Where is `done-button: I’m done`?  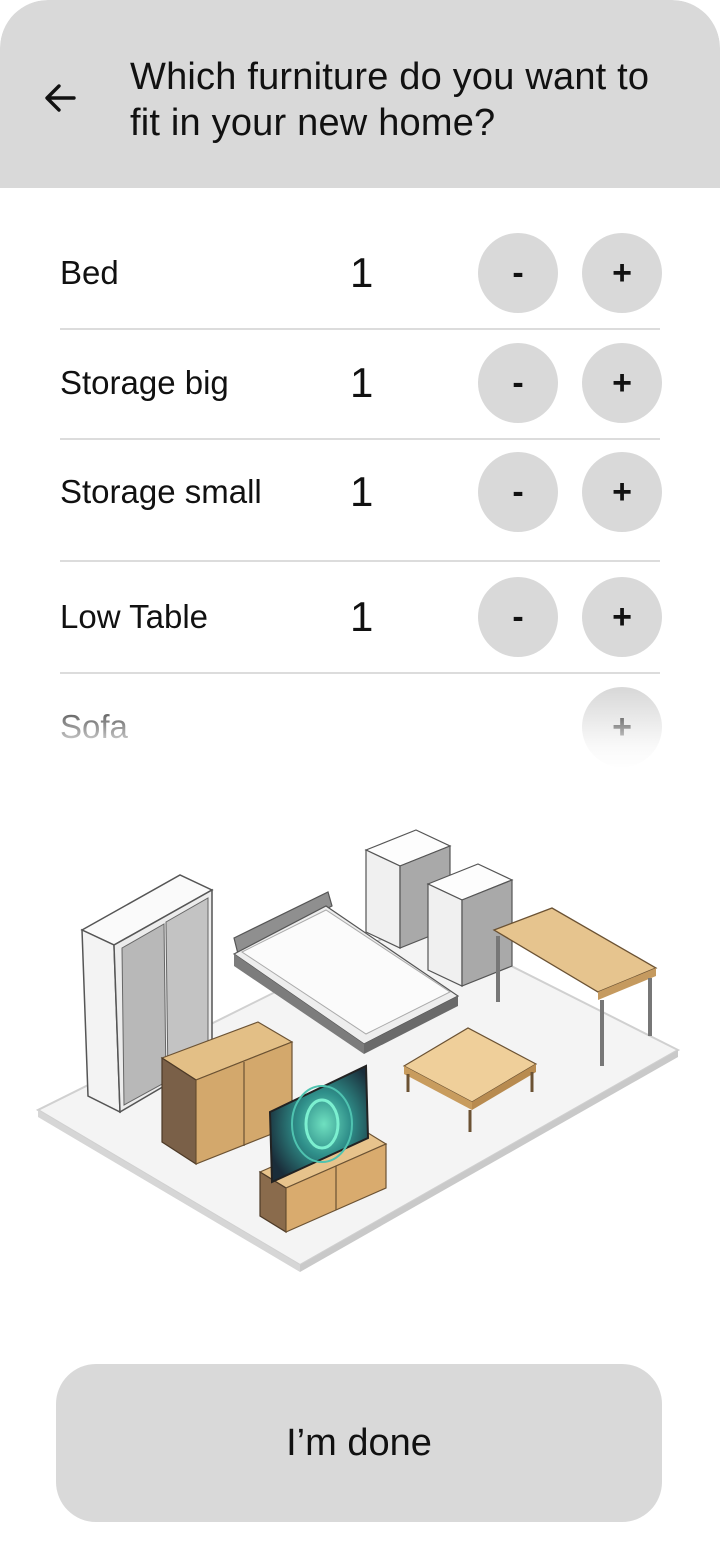
done-button: I’m done is located at coordinates (359, 1443).